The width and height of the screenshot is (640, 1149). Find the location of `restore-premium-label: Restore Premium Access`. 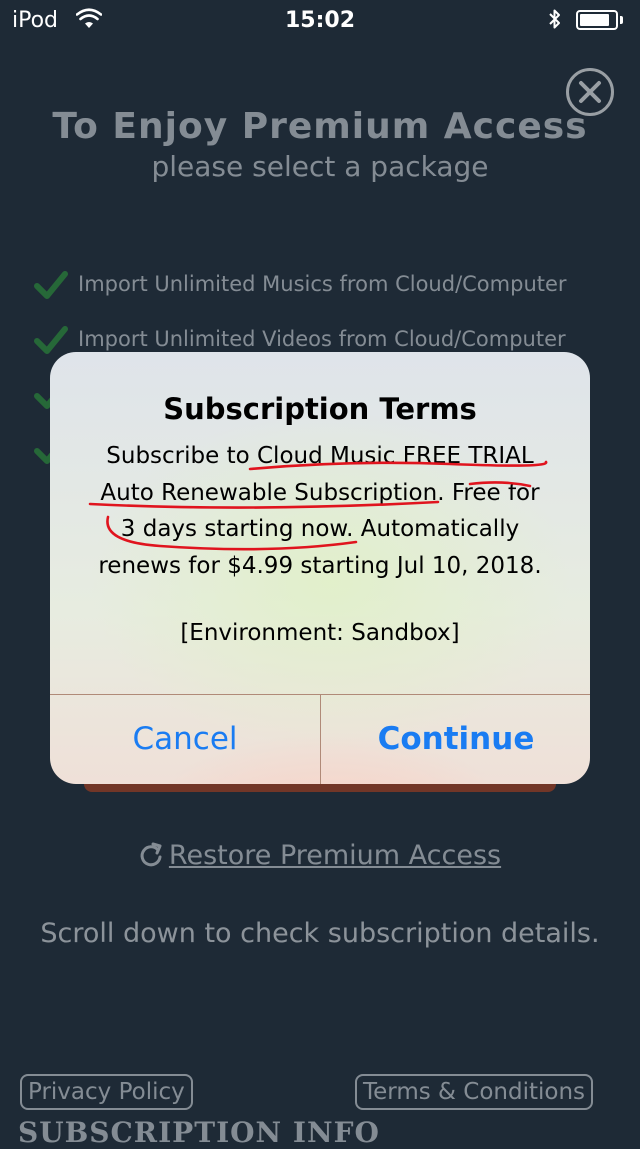

restore-premium-label: Restore Premium Access is located at coordinates (335, 855).